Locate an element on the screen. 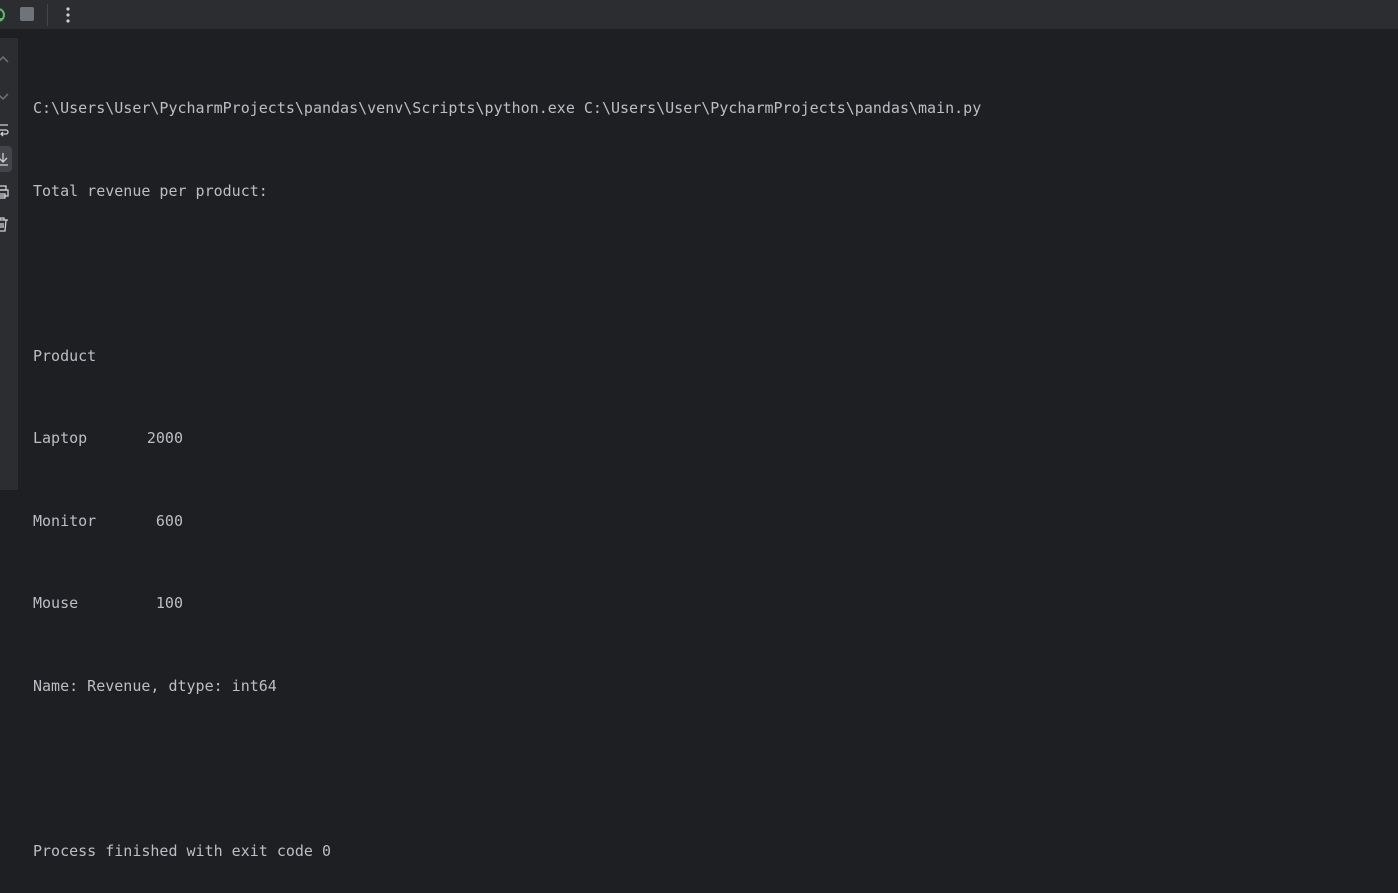  series-row: Monitor 600 is located at coordinates (715, 522).